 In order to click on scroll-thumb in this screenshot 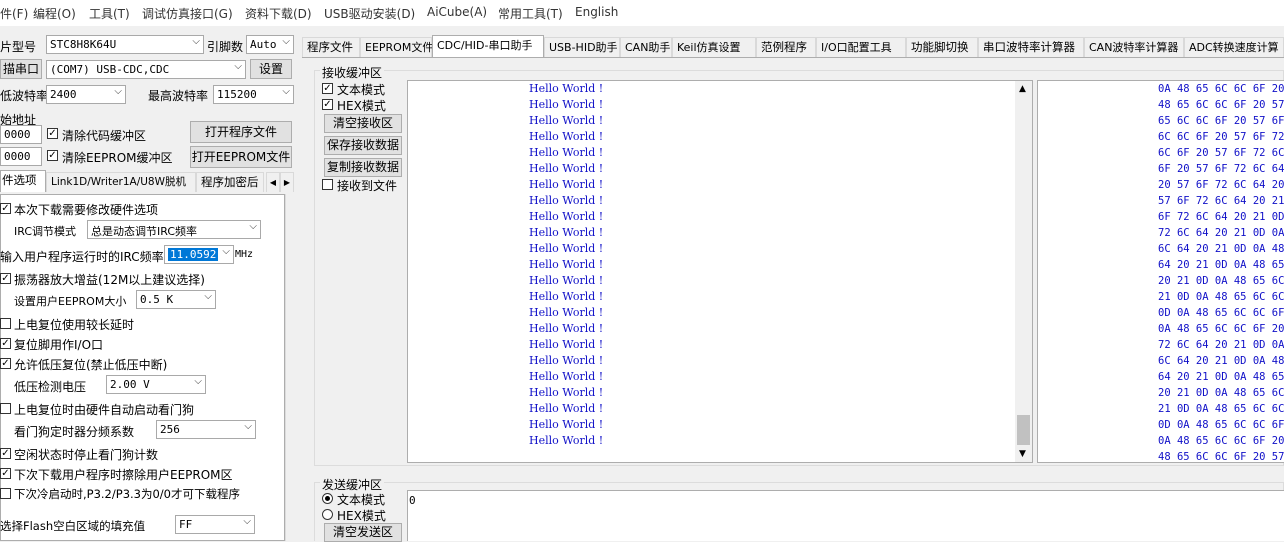, I will do `click(1023, 430)`.